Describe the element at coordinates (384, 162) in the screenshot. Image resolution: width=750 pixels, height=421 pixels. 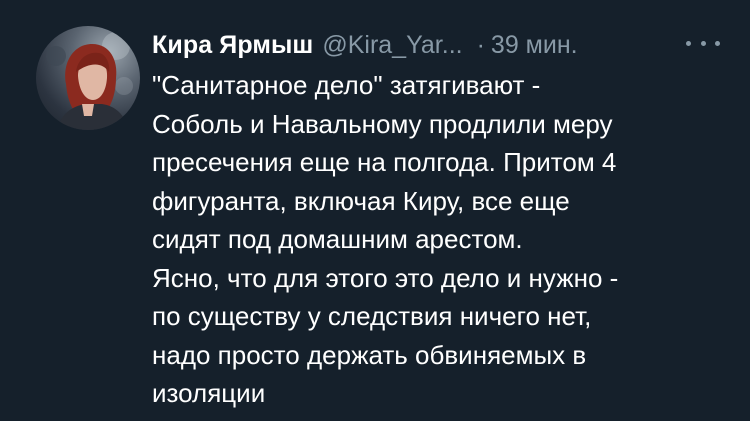
I see `tweet-text-line: пресечения еще на полгода. Притом 4` at that location.